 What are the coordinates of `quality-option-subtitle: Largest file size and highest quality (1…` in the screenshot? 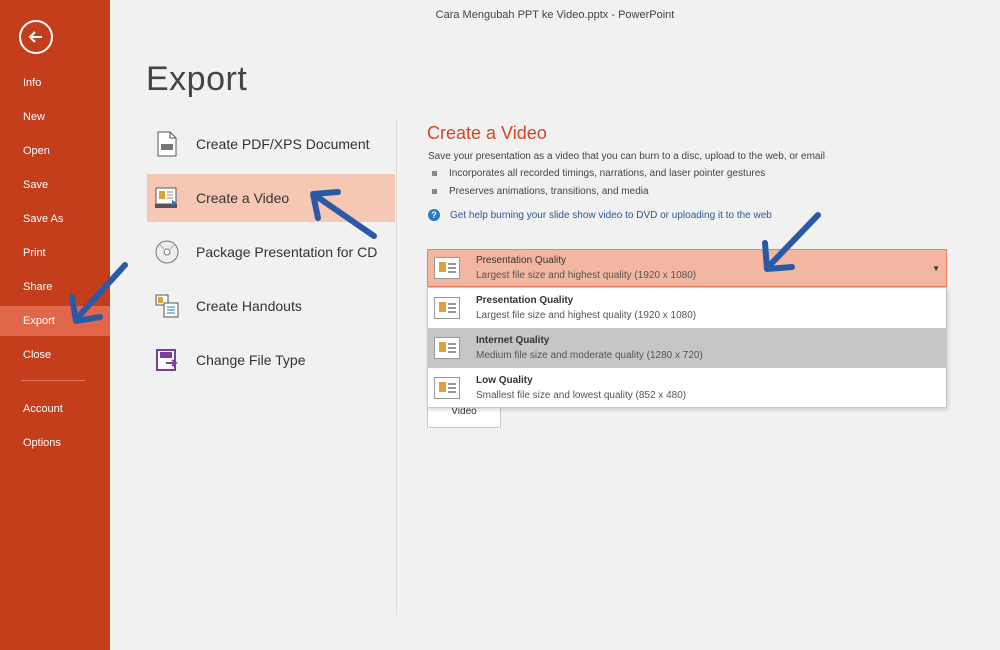 It's located at (586, 315).